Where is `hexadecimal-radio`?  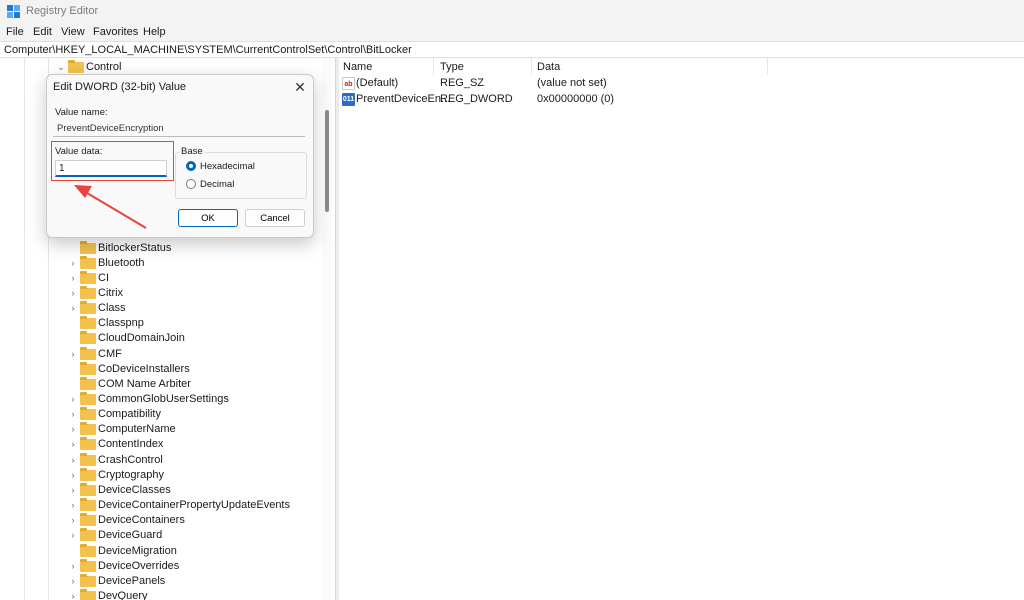 hexadecimal-radio is located at coordinates (191, 166).